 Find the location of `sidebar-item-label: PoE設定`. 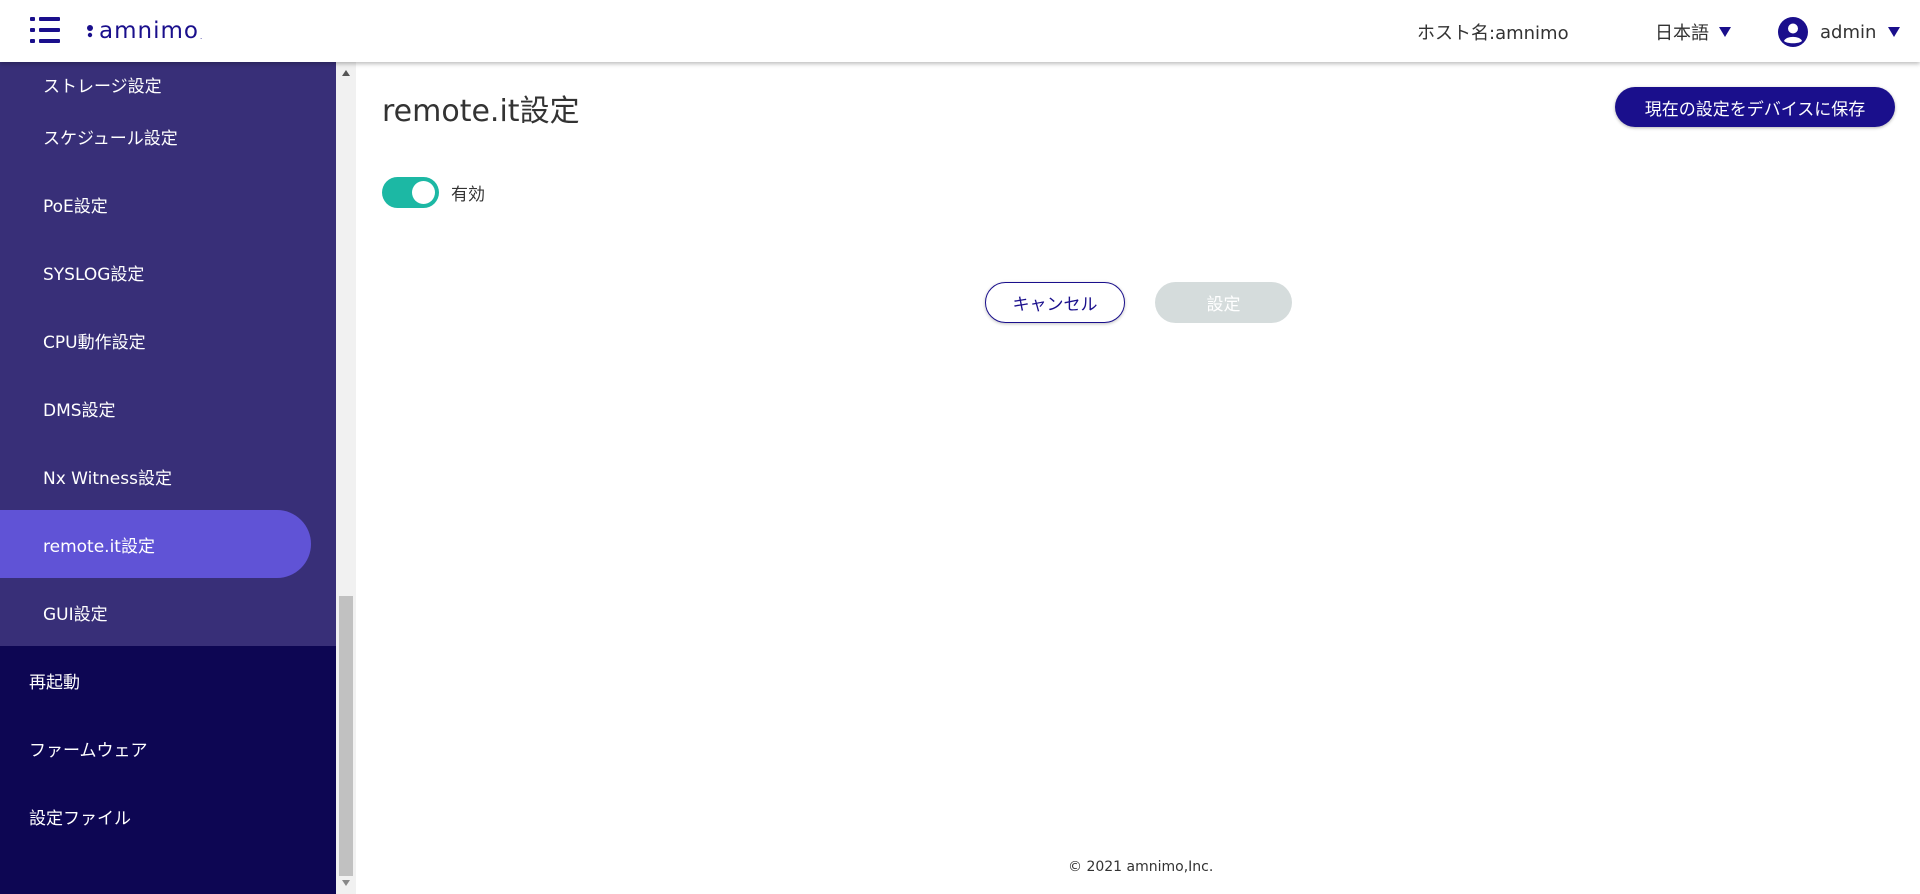

sidebar-item-label: PoE設定 is located at coordinates (75, 206).